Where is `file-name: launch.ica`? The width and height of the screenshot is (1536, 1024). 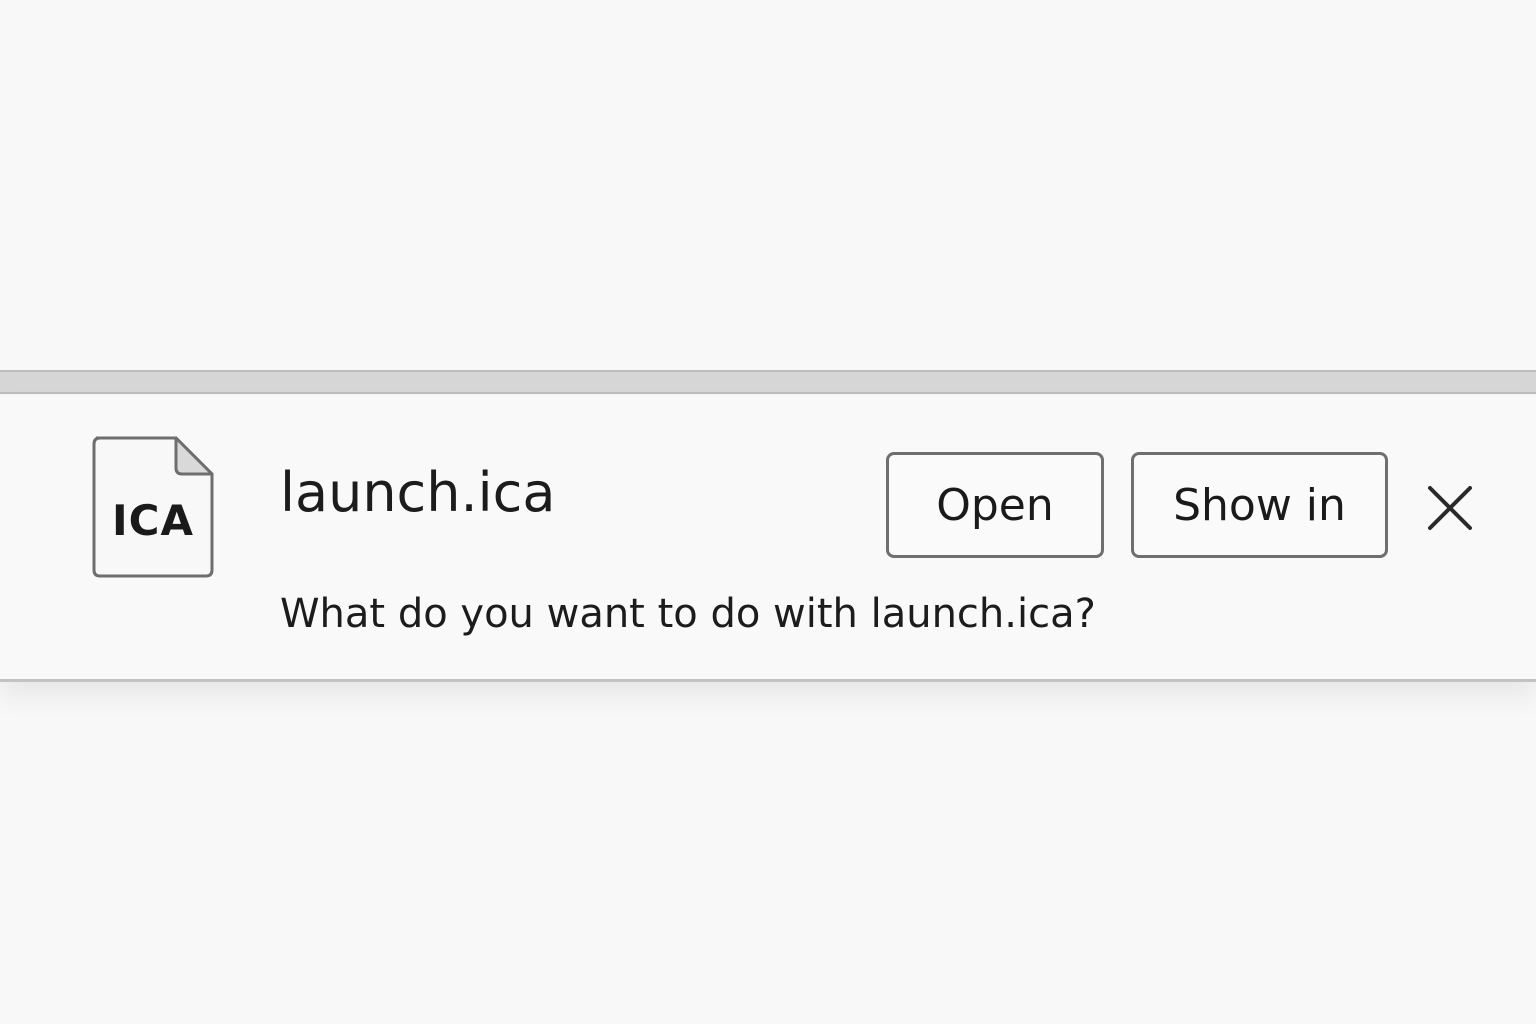
file-name: launch.ica is located at coordinates (418, 492).